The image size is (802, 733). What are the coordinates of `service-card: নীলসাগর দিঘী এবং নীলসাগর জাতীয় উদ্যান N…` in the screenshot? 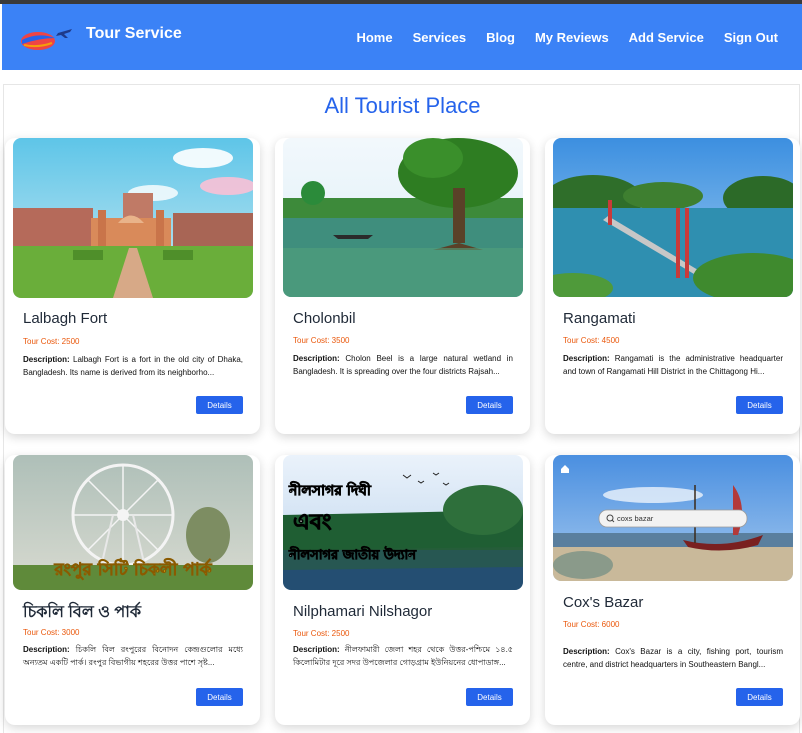 It's located at (402, 590).